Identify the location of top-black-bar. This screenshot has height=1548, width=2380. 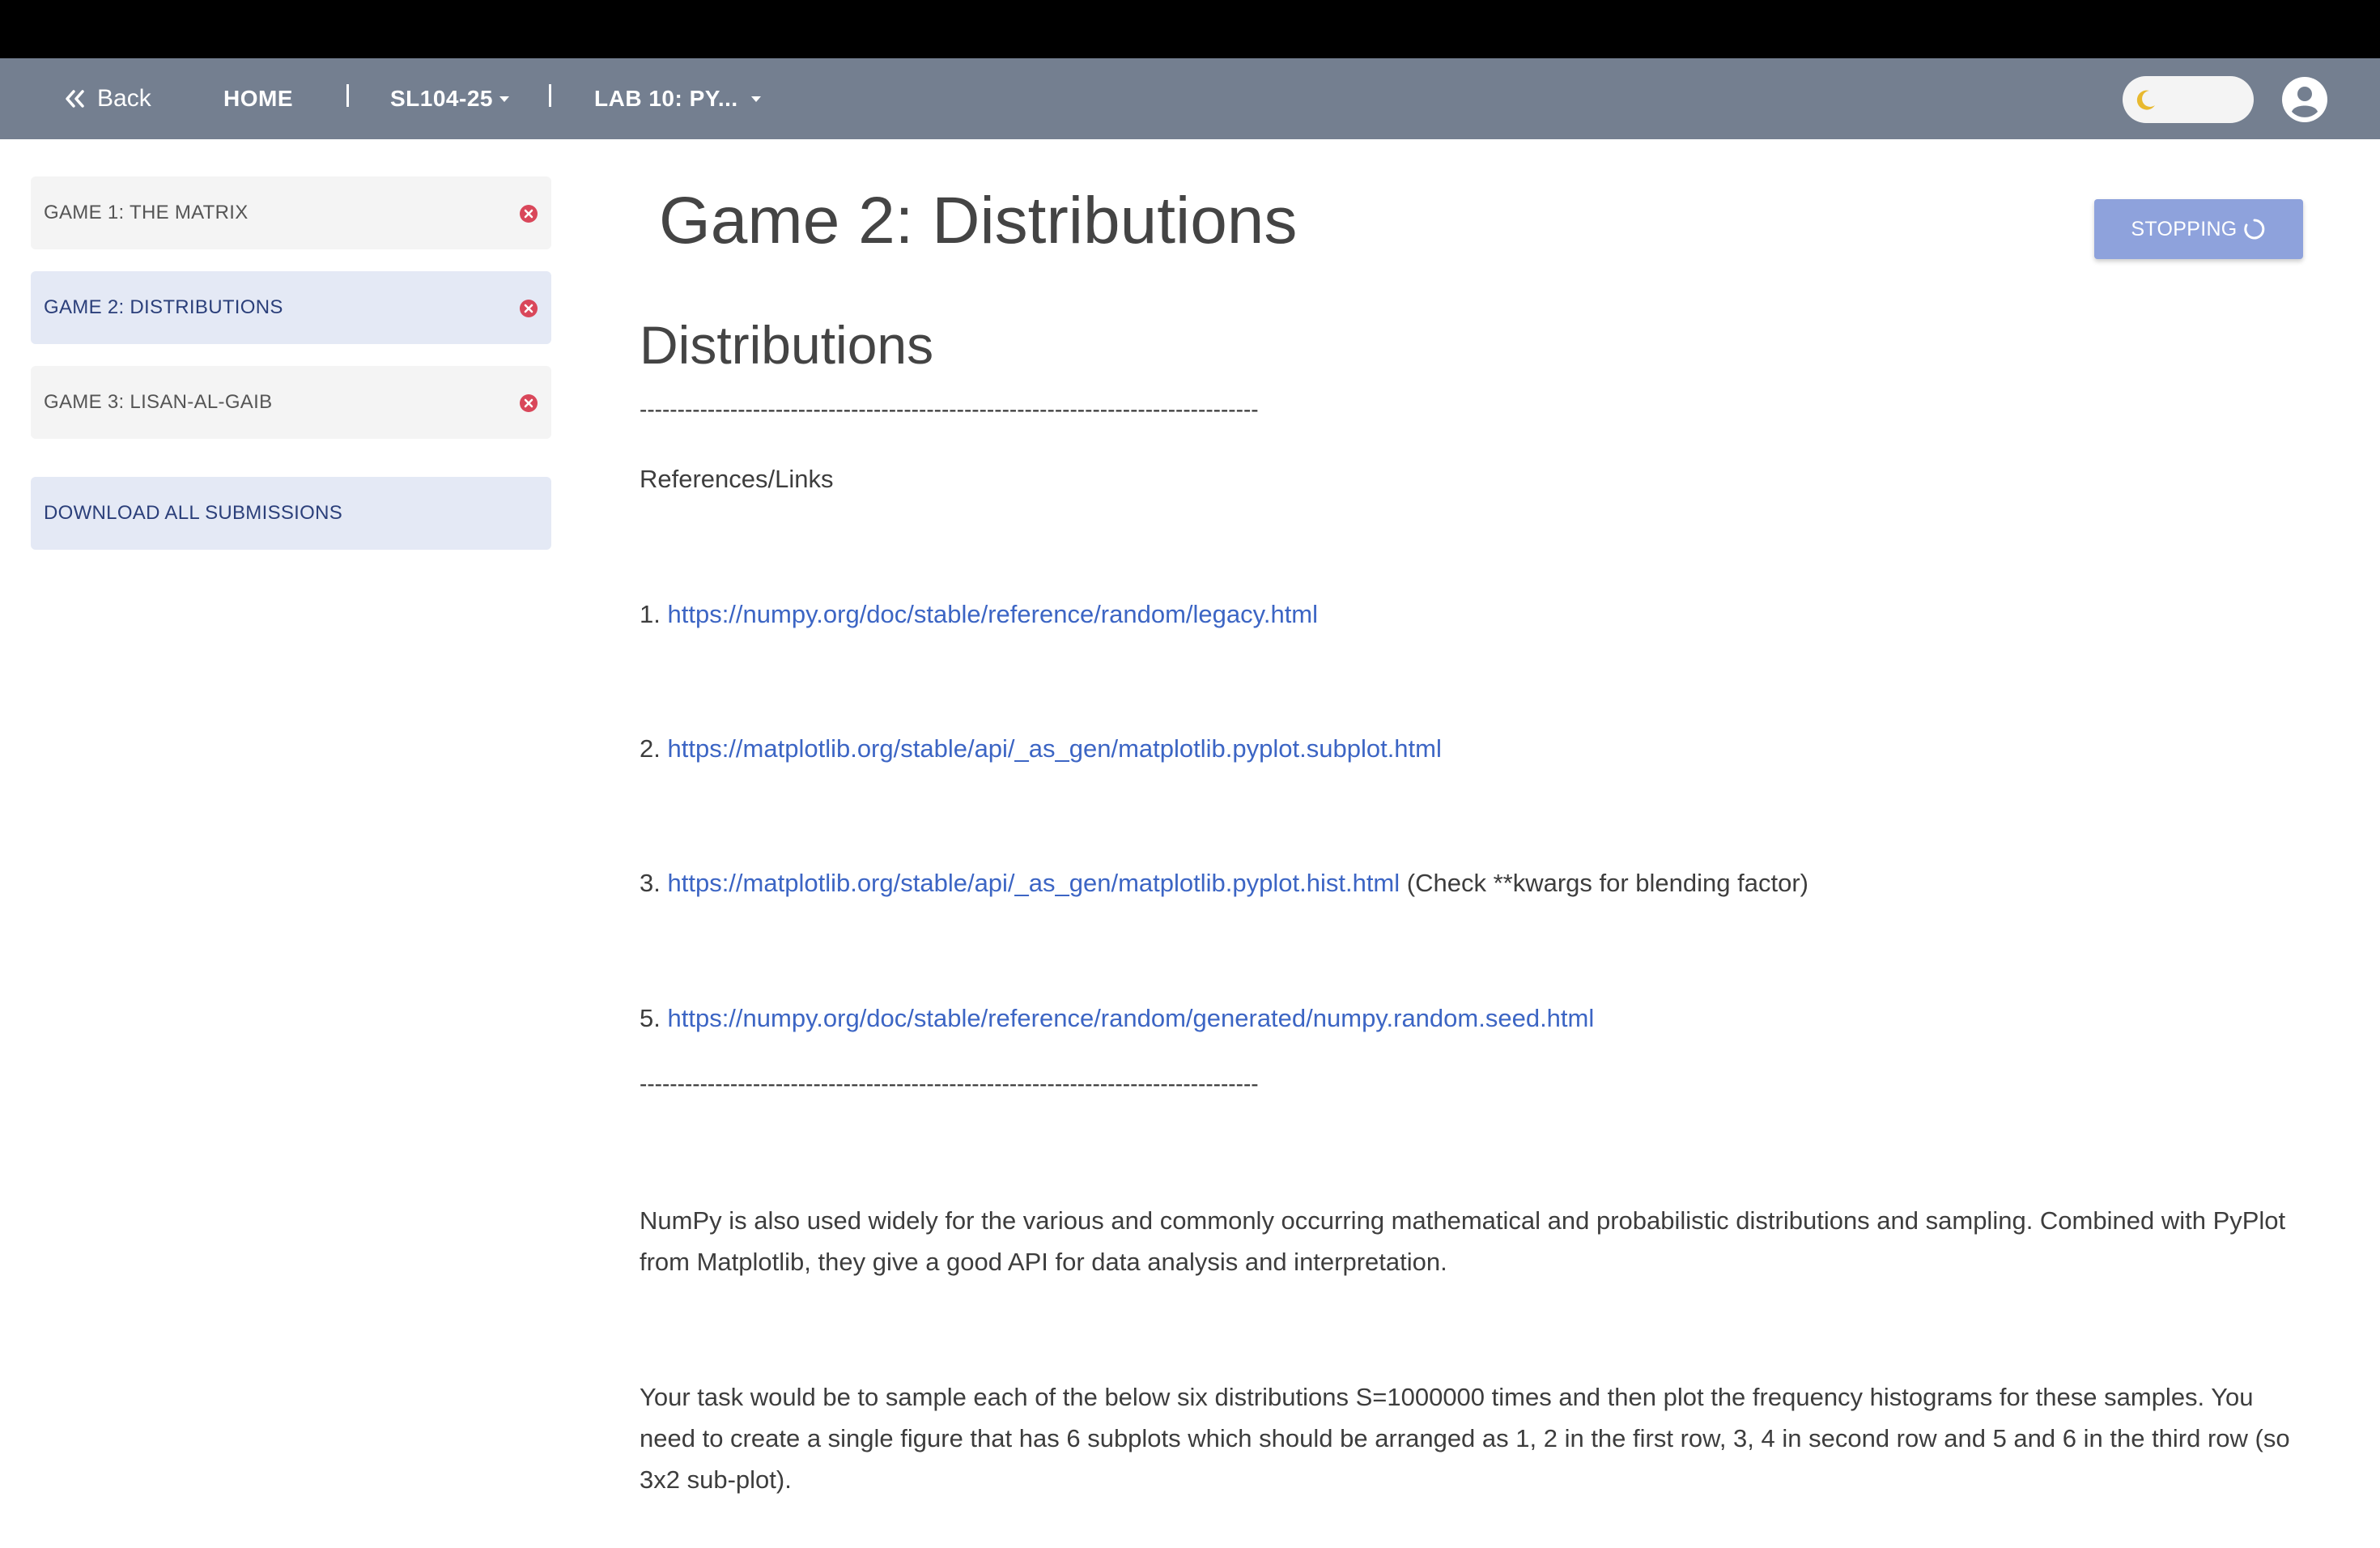
(1190, 29).